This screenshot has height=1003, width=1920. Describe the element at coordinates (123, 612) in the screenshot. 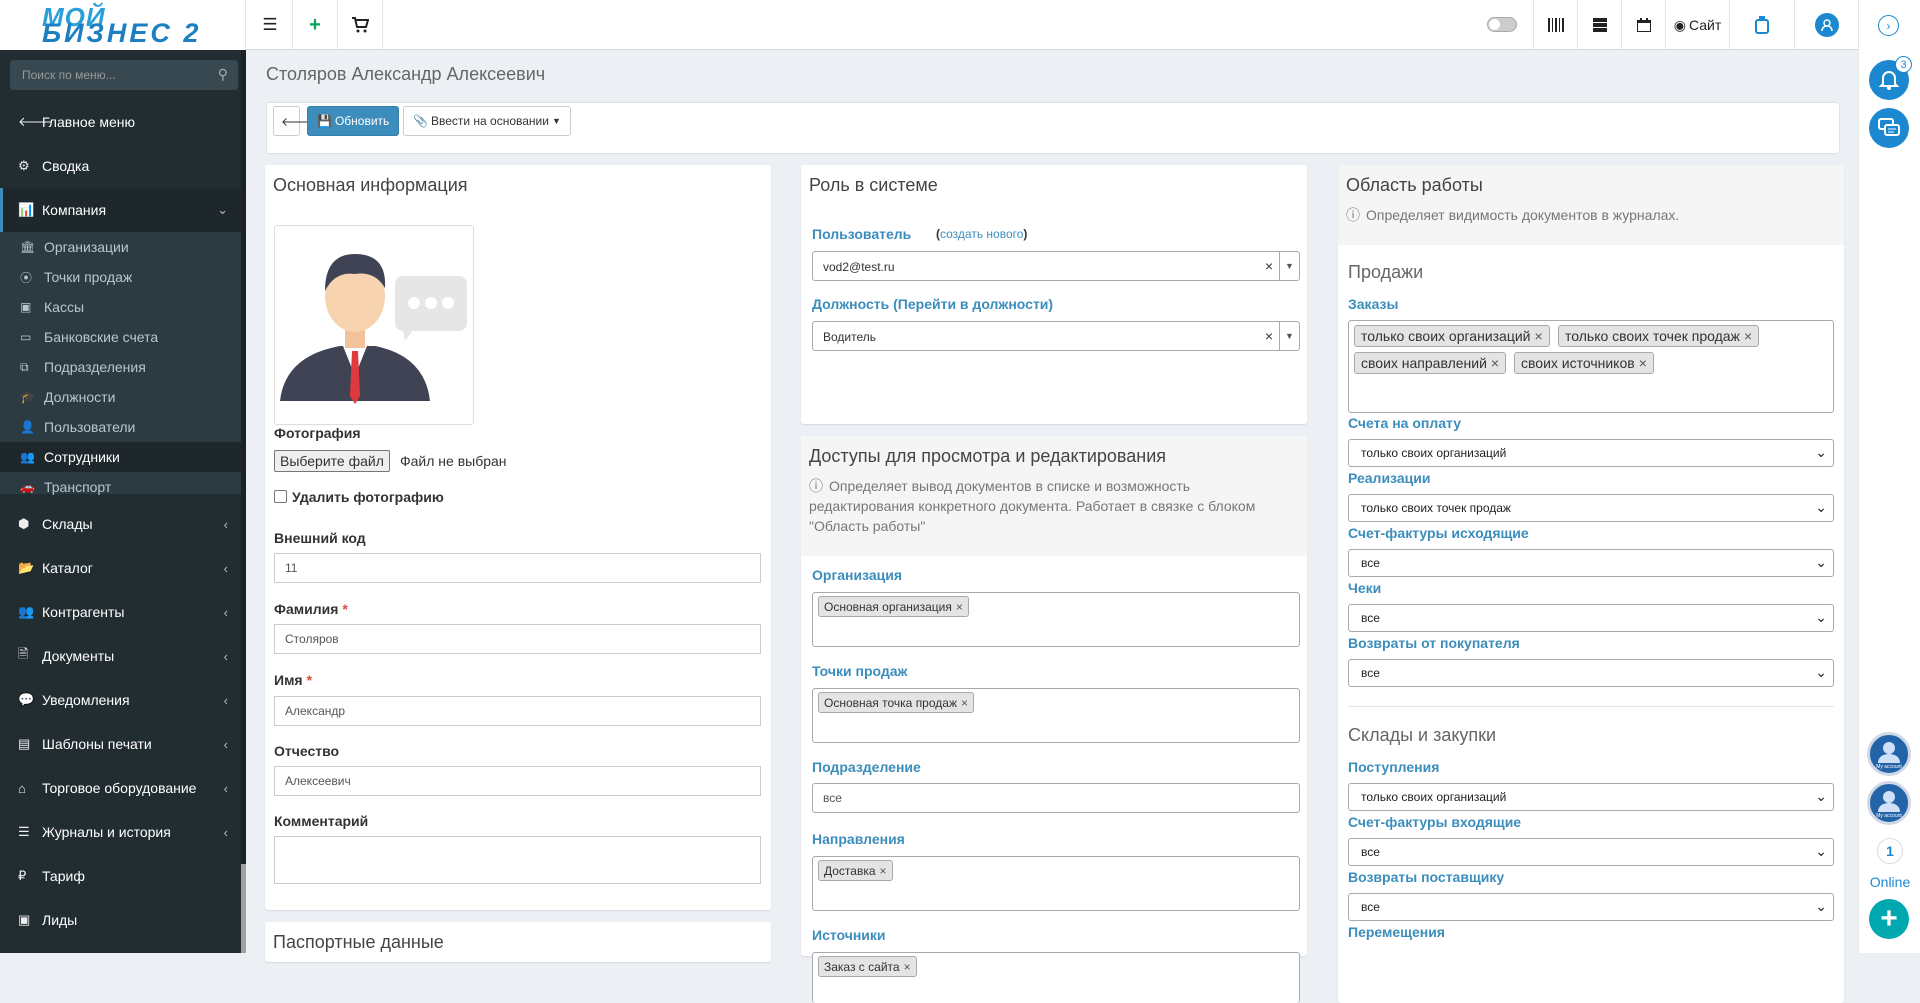

I see `sidebar-item-contractors: 👥 Контрагенты ‹` at that location.